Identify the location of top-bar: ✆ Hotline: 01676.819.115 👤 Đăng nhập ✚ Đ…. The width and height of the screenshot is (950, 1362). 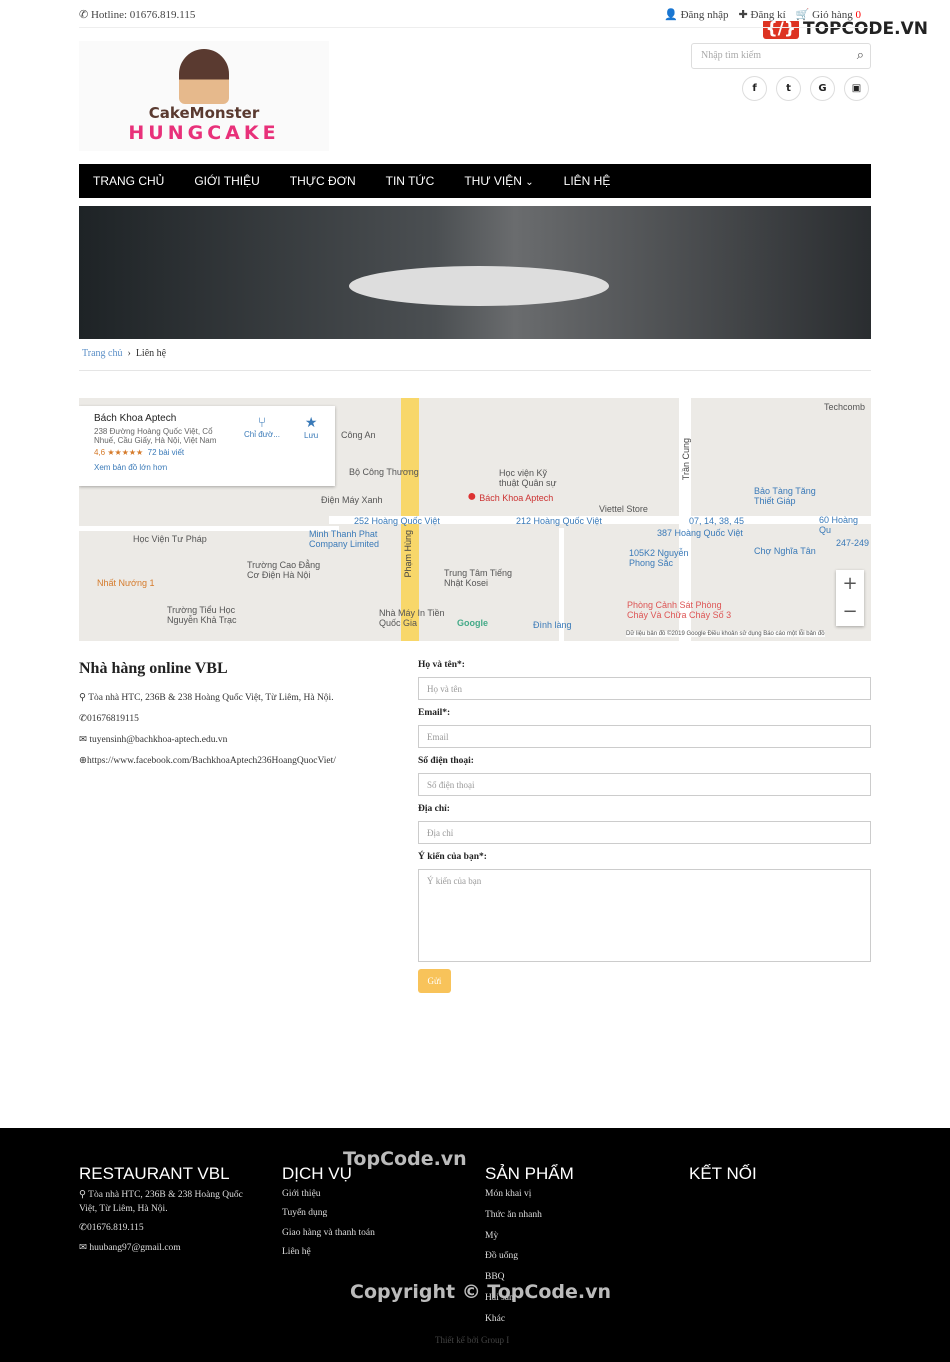
(475, 14).